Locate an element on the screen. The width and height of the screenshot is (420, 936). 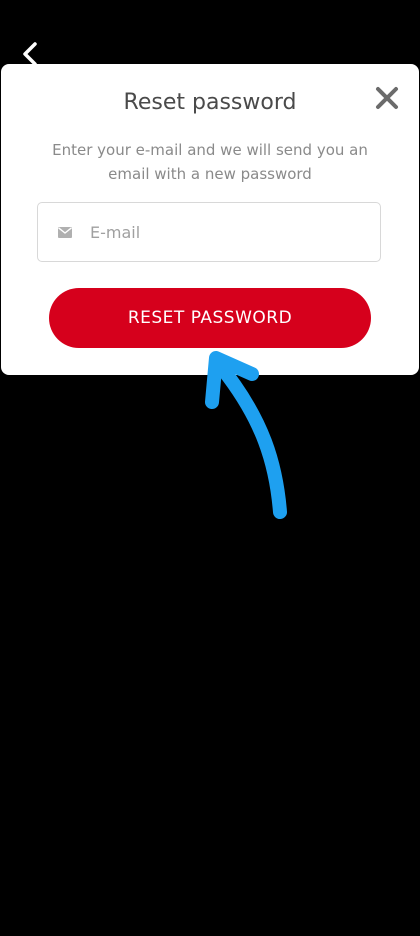
email-field-container is located at coordinates (209, 232).